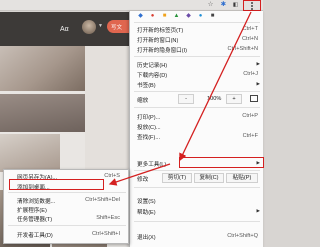 This screenshot has width=320, height=247. I want to click on page-header: Aα ▼ 写文, so click(65, 29).